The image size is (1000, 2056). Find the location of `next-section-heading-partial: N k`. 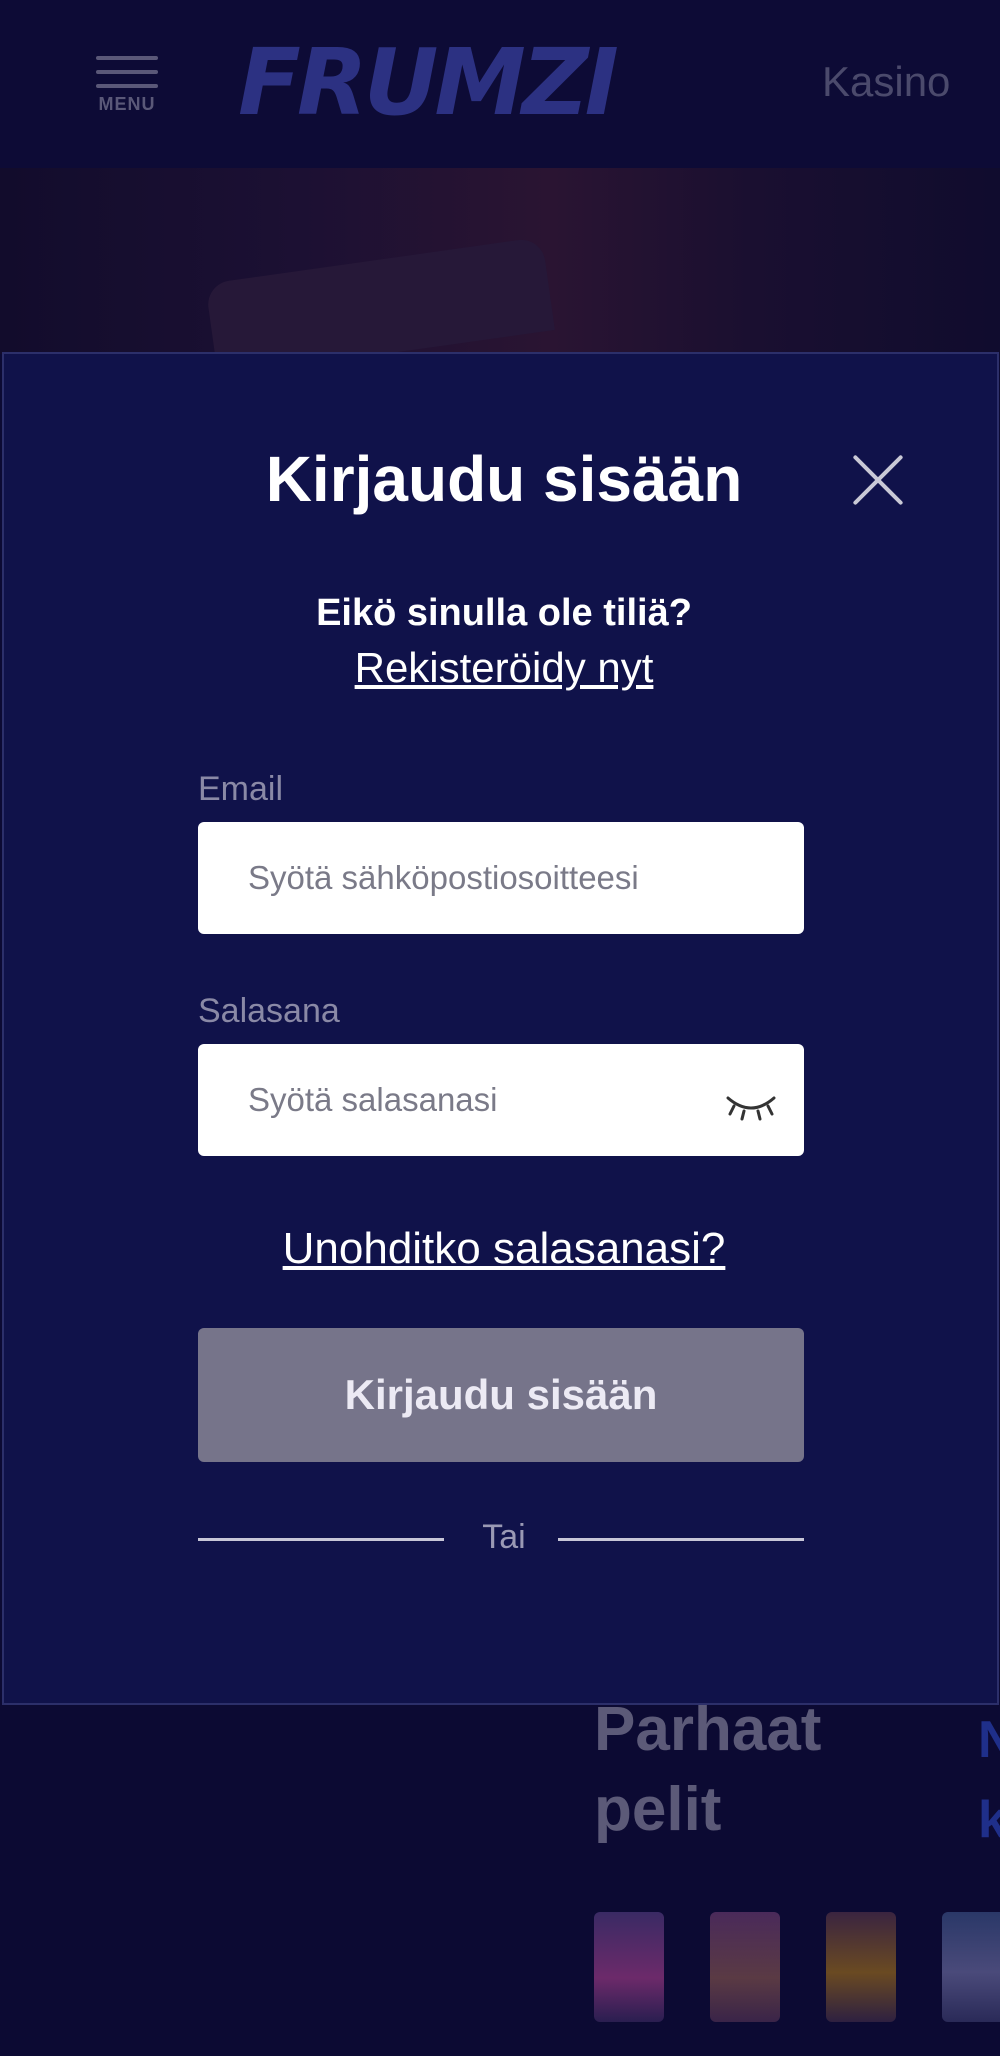

next-section-heading-partial: N k is located at coordinates (989, 1780).